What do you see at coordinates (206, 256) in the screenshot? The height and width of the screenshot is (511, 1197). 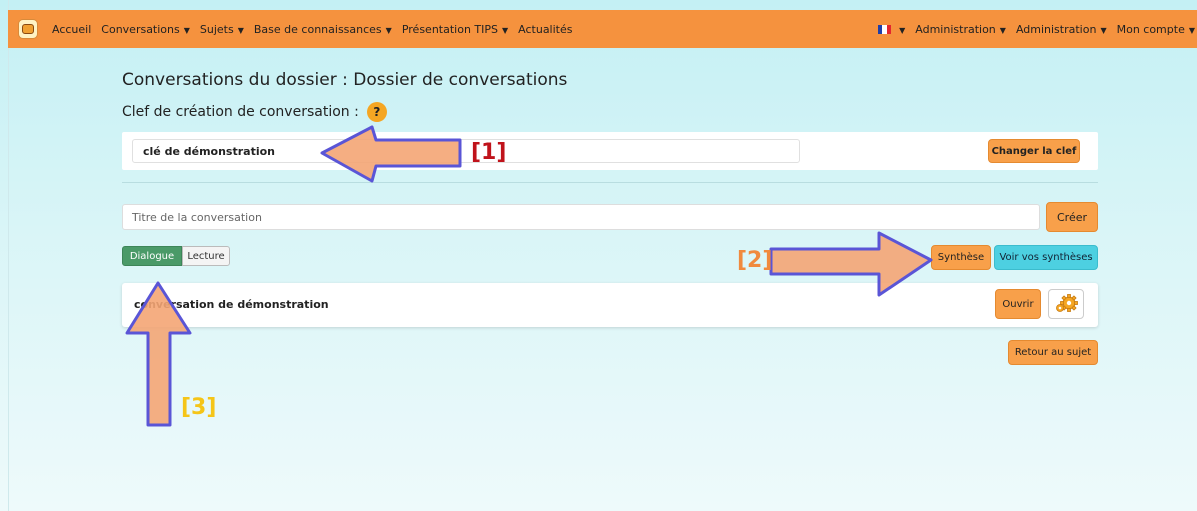 I see `toggle-lecture: Lecture` at bounding box center [206, 256].